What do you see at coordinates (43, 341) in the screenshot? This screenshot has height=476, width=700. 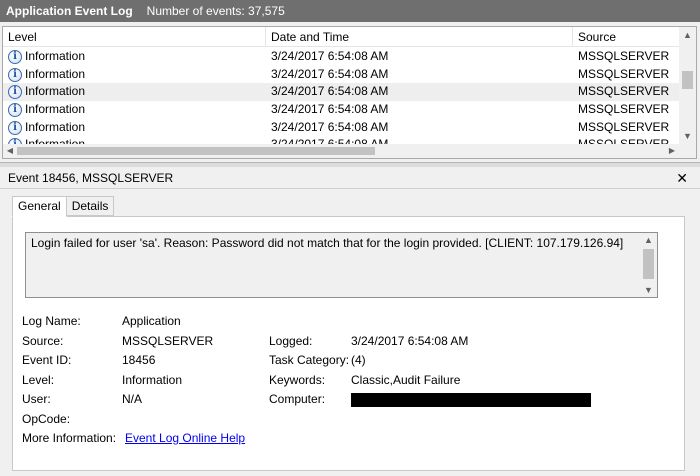 I see `label-source: Source:` at bounding box center [43, 341].